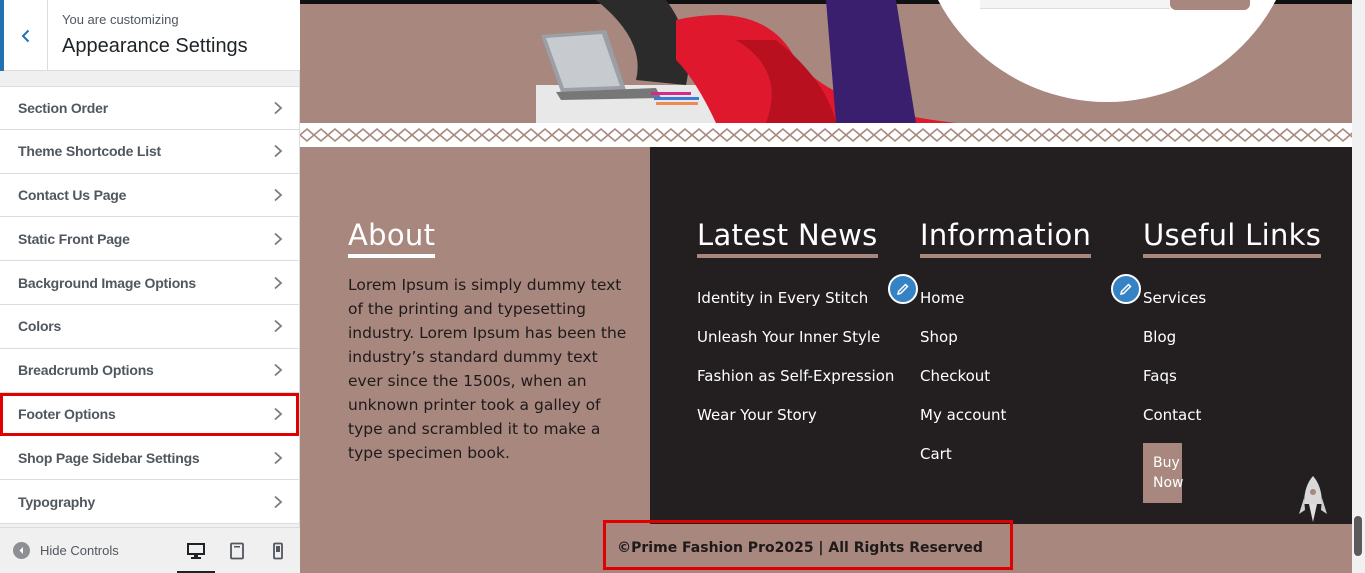 The height and width of the screenshot is (573, 1365). What do you see at coordinates (795, 308) in the screenshot?
I see `news-link: Identity in Every Stitch` at bounding box center [795, 308].